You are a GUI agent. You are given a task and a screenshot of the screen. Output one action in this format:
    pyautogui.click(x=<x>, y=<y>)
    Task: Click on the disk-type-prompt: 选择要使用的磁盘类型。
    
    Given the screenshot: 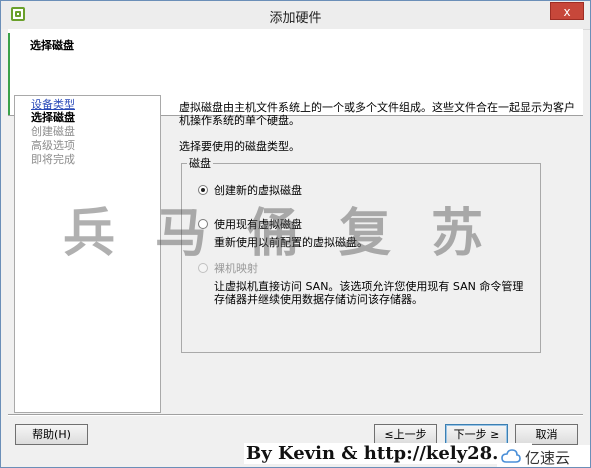 What is the action you would take?
    pyautogui.click(x=239, y=146)
    